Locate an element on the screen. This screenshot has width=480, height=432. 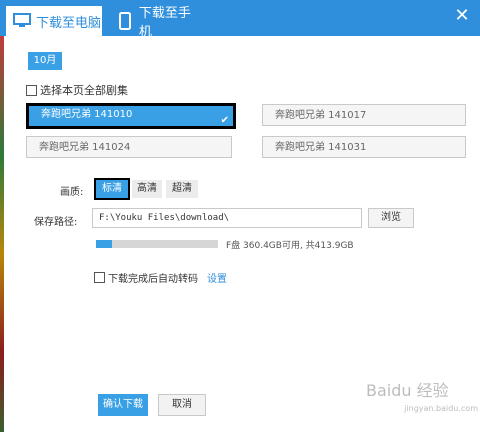
episode-item: 奔跑吧兄弟 141031 is located at coordinates (364, 147).